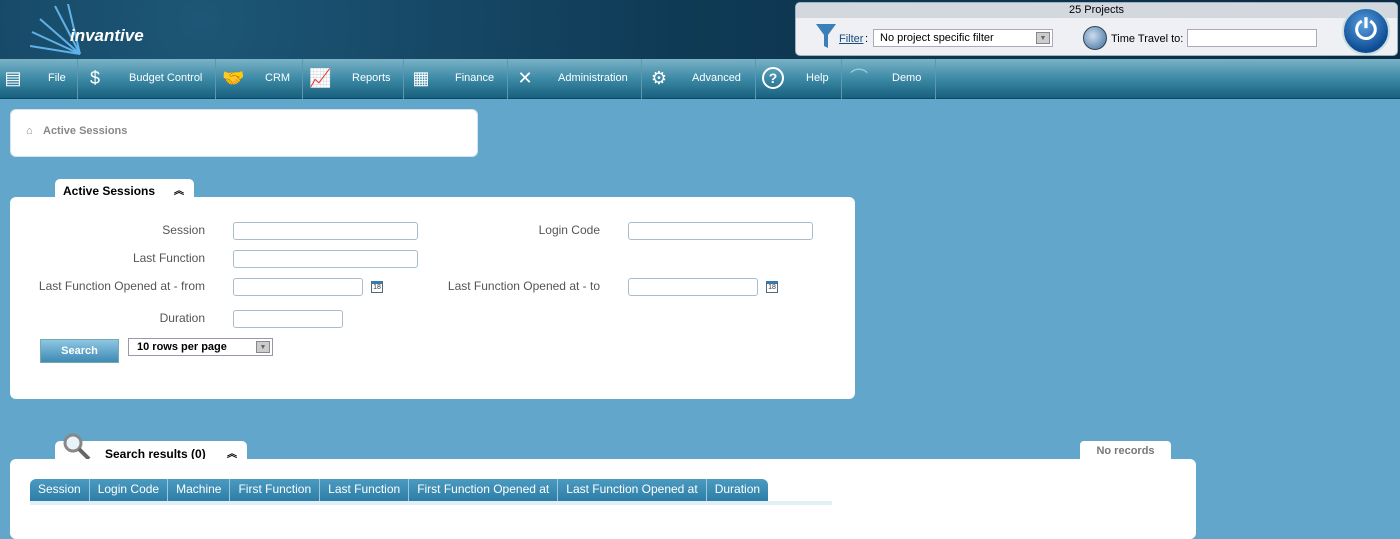  What do you see at coordinates (199, 490) in the screenshot?
I see `column-header-machine: Machine` at bounding box center [199, 490].